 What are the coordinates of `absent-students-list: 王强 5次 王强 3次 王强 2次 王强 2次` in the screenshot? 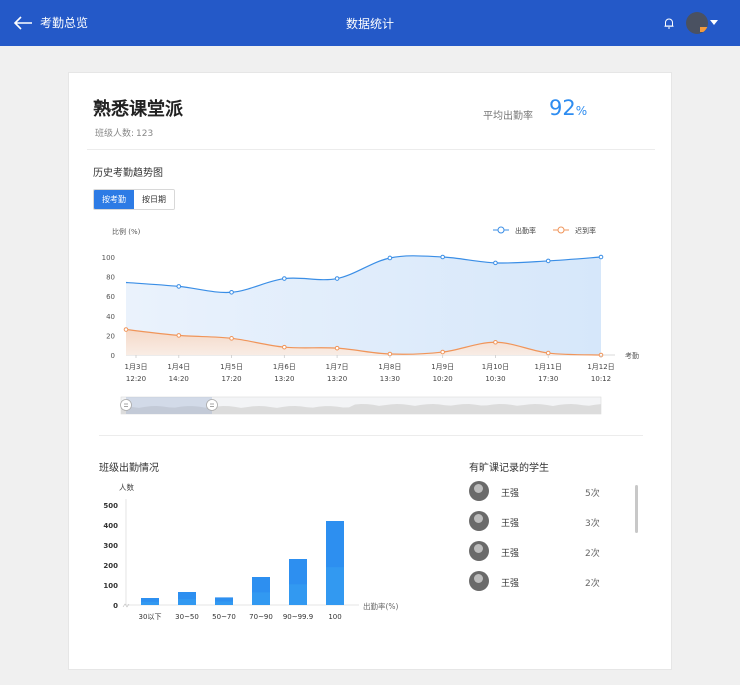 It's located at (544, 541).